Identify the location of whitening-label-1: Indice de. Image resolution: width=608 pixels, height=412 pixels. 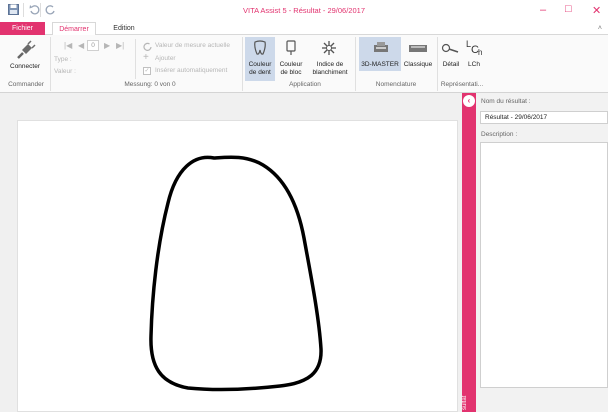
(330, 65).